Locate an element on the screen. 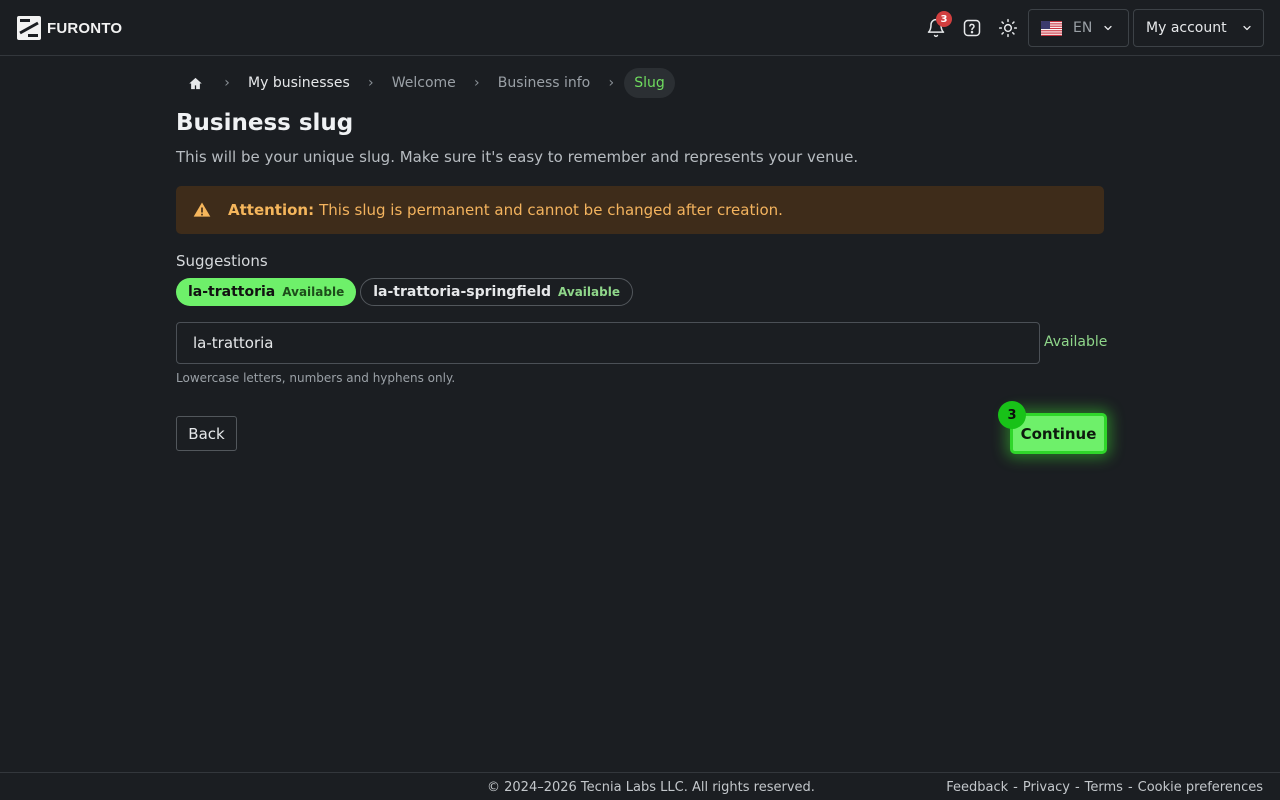 The height and width of the screenshot is (800, 1280). footer-link-terms: Terms is located at coordinates (1104, 787).